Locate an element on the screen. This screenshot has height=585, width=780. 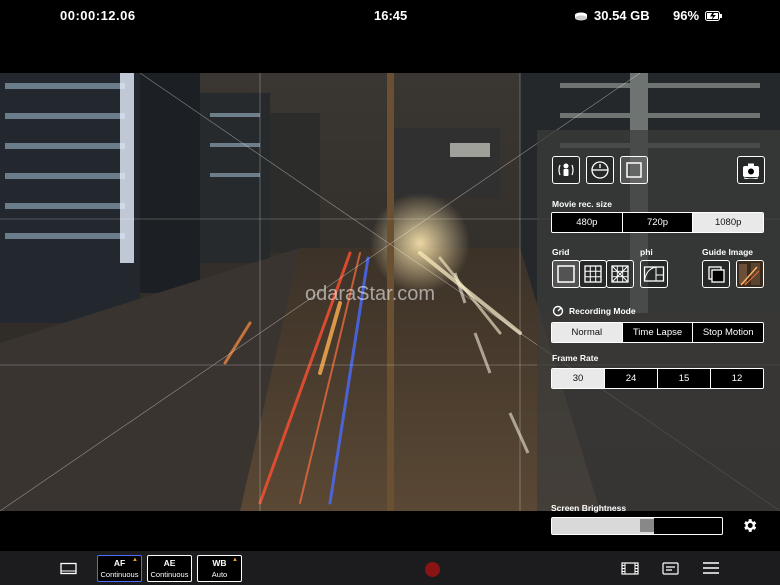
movie-size-1080p: 1080p is located at coordinates (728, 222).